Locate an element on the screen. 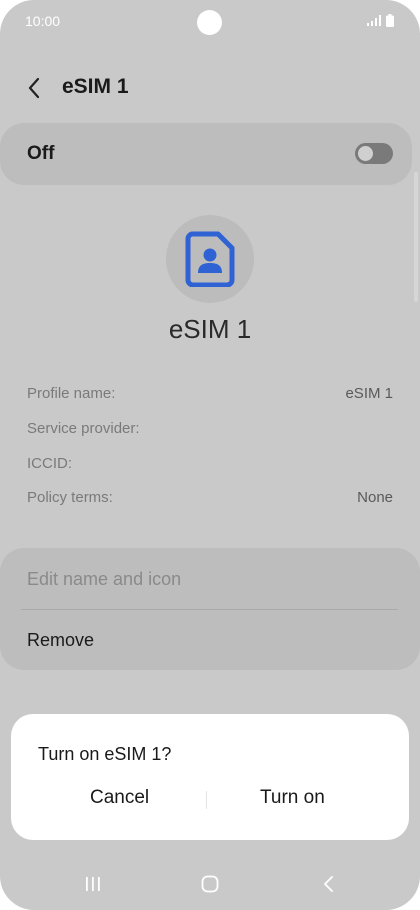 This screenshot has width=420, height=910. info-row-profile-name: Profile name: eSIM 1 is located at coordinates (210, 393).